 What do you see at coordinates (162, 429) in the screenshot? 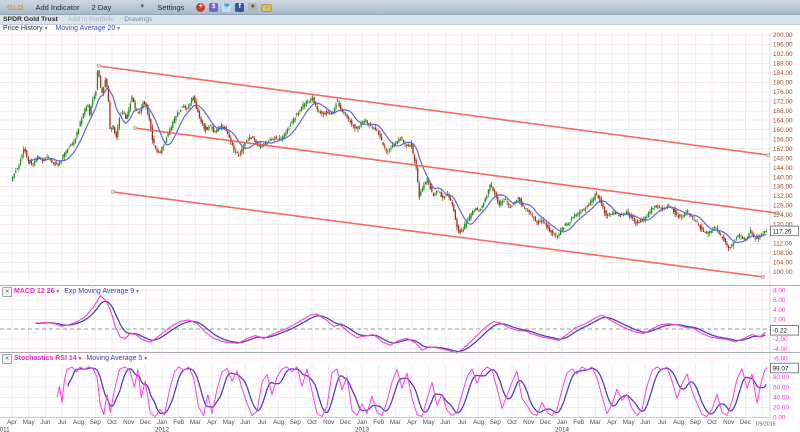
I see `svg-text: 2012` at bounding box center [162, 429].